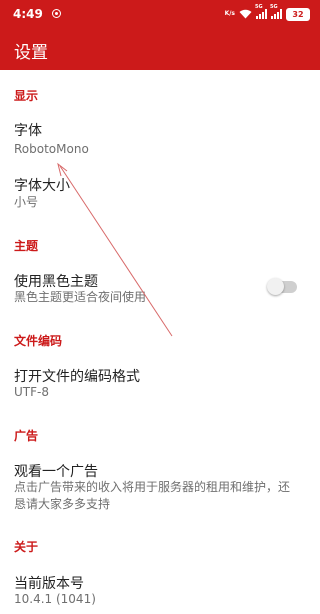 Image resolution: width=320 pixels, height=614 pixels. What do you see at coordinates (160, 588) in the screenshot?
I see `pref-version: 当前版本号 10.4.1 (1041)` at bounding box center [160, 588].